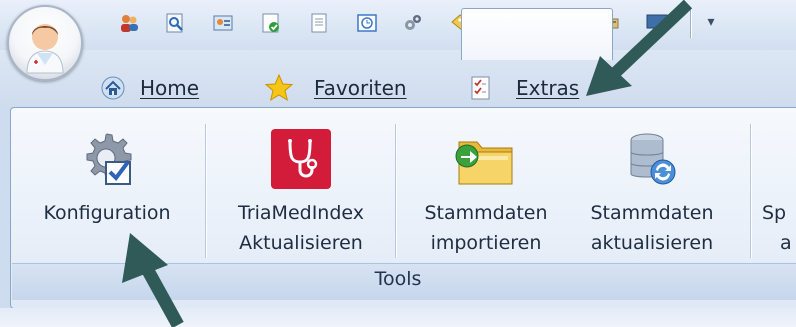 This screenshot has width=796, height=327. I want to click on doctor-avatar-icon, so click(45, 49).